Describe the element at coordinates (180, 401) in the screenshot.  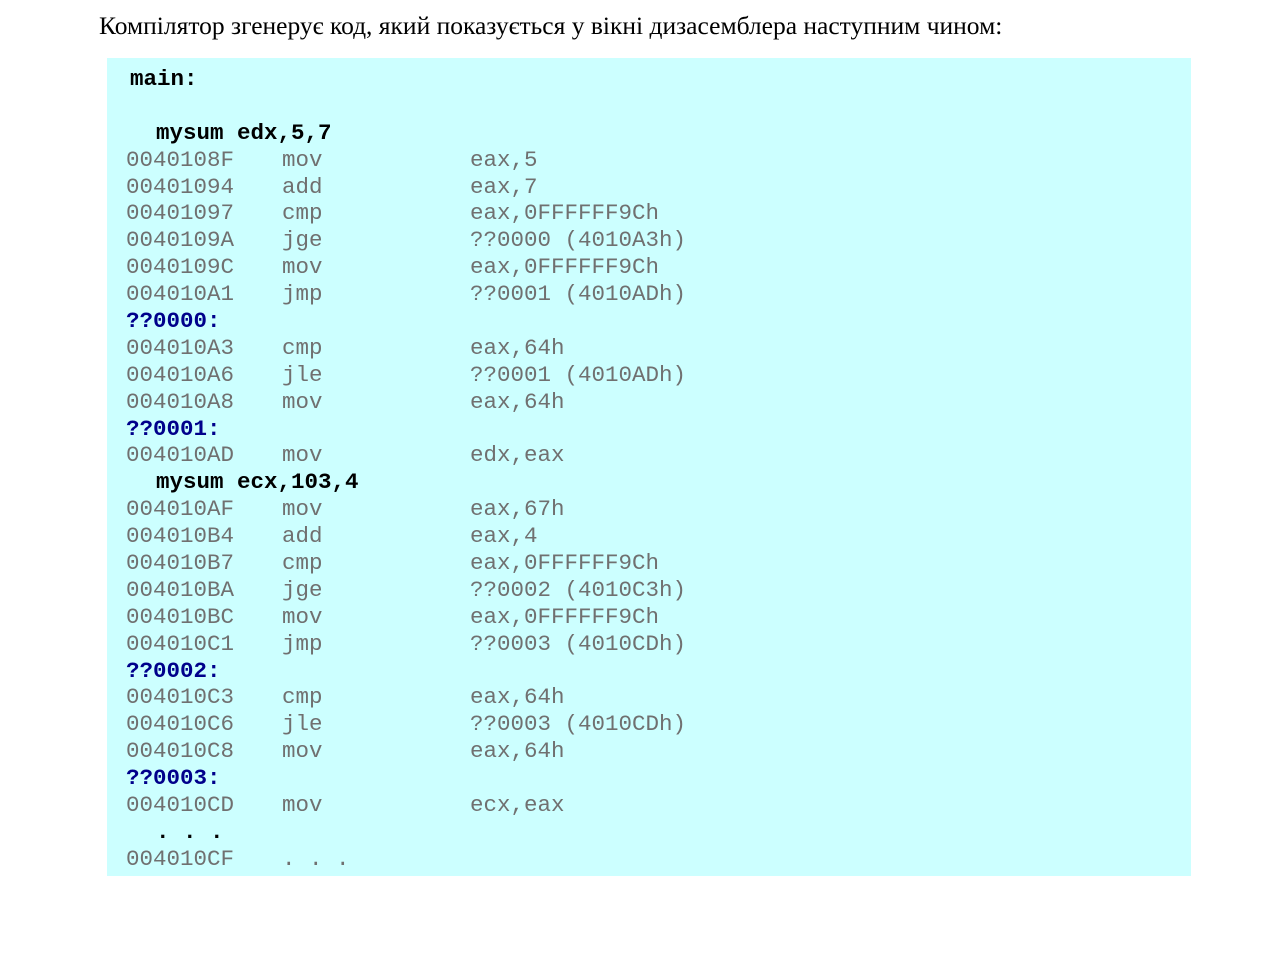
I see `instruction-address: 004010A8` at that location.